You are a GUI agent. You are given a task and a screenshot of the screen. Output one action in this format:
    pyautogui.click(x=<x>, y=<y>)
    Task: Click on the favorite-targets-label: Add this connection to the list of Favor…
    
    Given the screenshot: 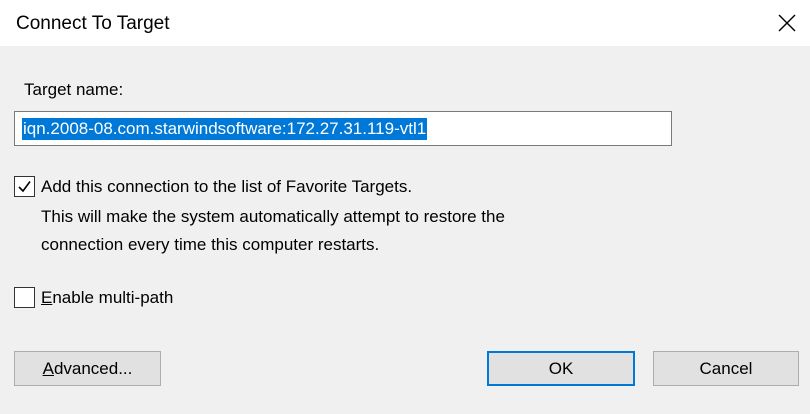 What is the action you would take?
    pyautogui.click(x=226, y=187)
    